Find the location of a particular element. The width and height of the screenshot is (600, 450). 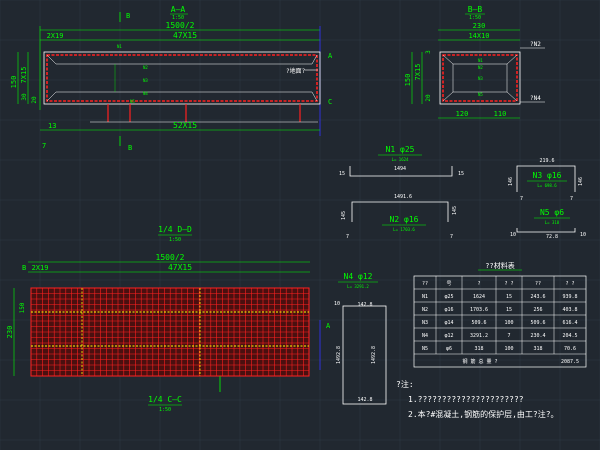

bar-n5-left: 10 is located at coordinates (513, 235).